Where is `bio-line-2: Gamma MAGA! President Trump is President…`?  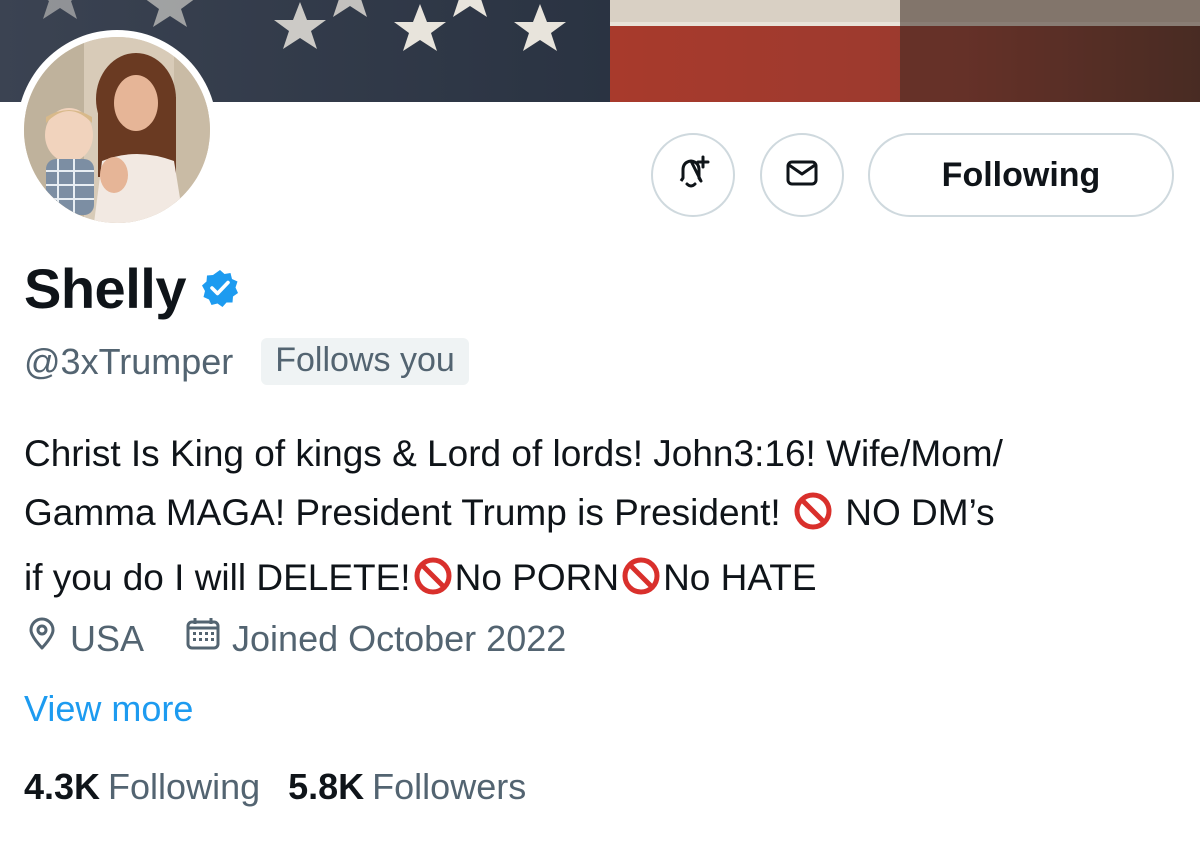
bio-line-2: Gamma MAGA! President Trump is President… is located at coordinates (604, 515).